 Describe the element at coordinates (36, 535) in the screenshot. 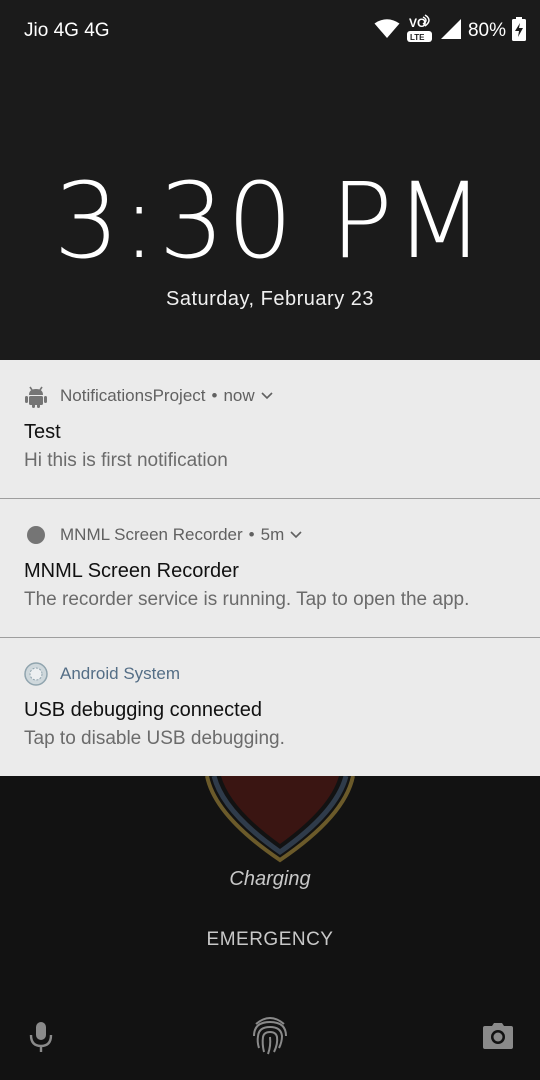

I see `recorder-dot-icon` at that location.